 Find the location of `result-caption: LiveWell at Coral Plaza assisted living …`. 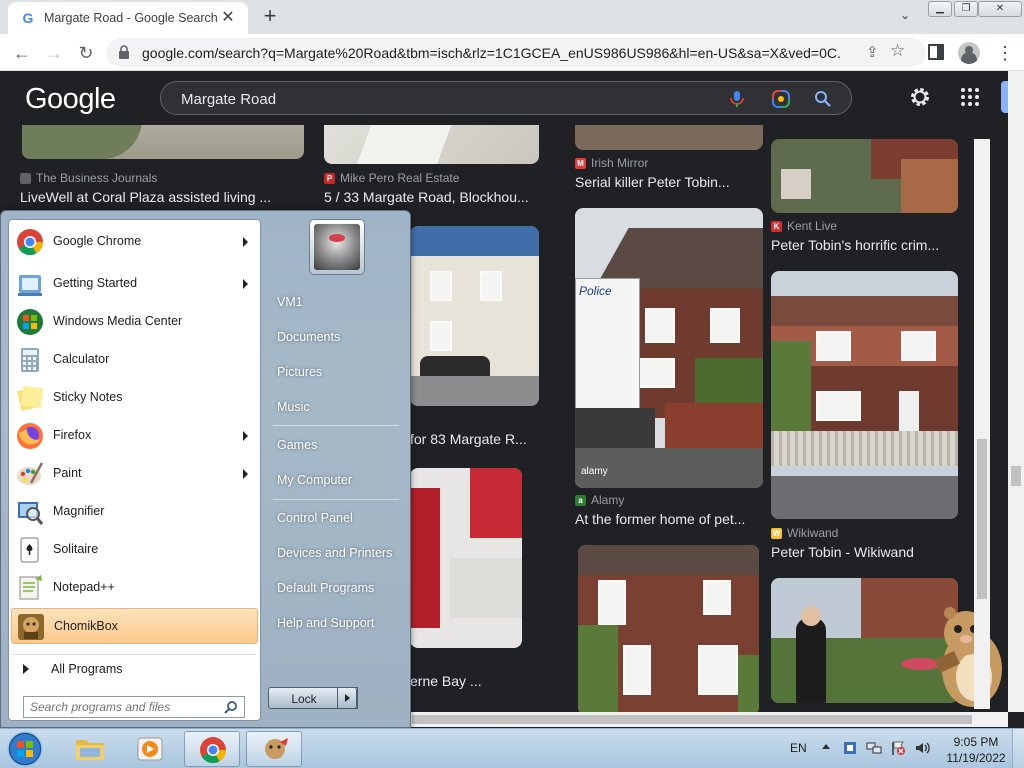

result-caption: LiveWell at Coral Plaza assisted living … is located at coordinates (162, 197).